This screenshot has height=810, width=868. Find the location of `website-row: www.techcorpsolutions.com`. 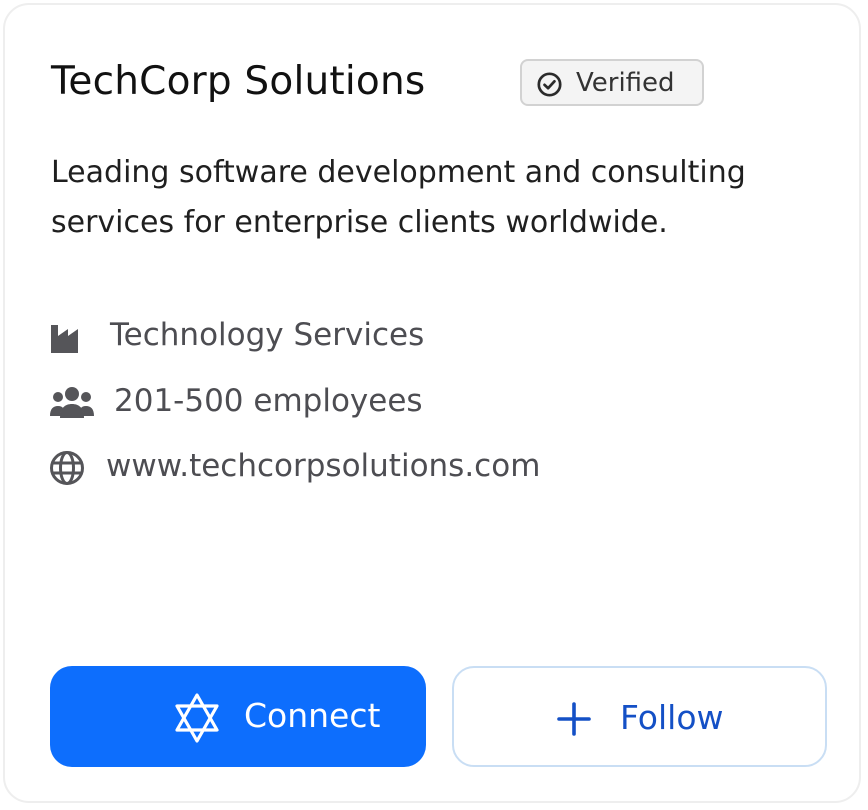

website-row: www.techcorpsolutions.com is located at coordinates (329, 468).